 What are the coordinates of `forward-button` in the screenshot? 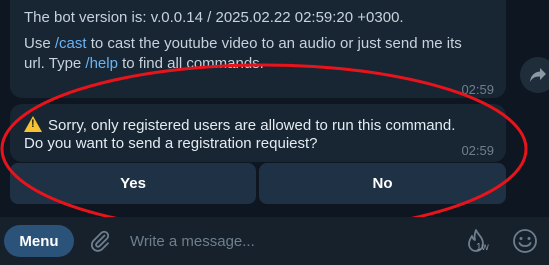 It's located at (534, 75).